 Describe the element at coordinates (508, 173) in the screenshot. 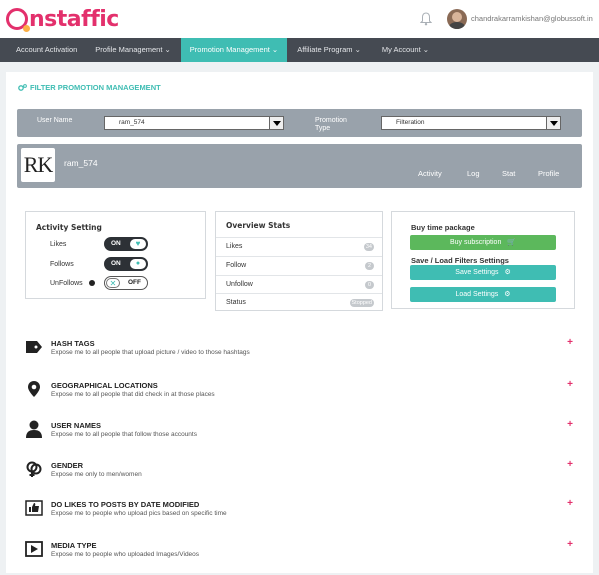

I see `tab-stat: Stat` at that location.